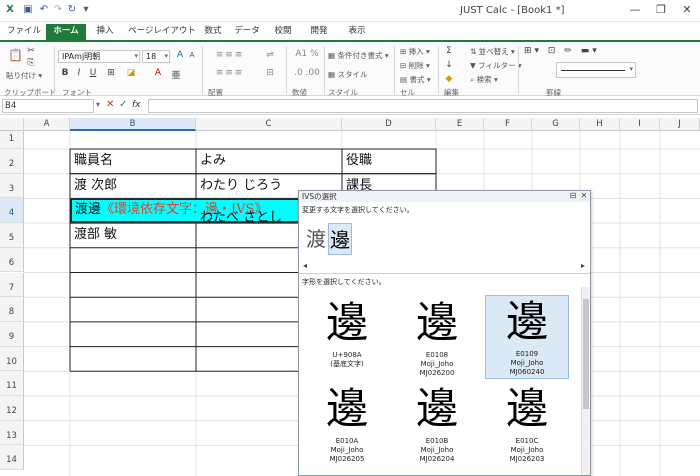 Image resolution: width=700 pixels, height=476 pixels. What do you see at coordinates (415, 79) in the screenshot?
I see `format-cell-button: ▤ 書式 ▾` at bounding box center [415, 79].